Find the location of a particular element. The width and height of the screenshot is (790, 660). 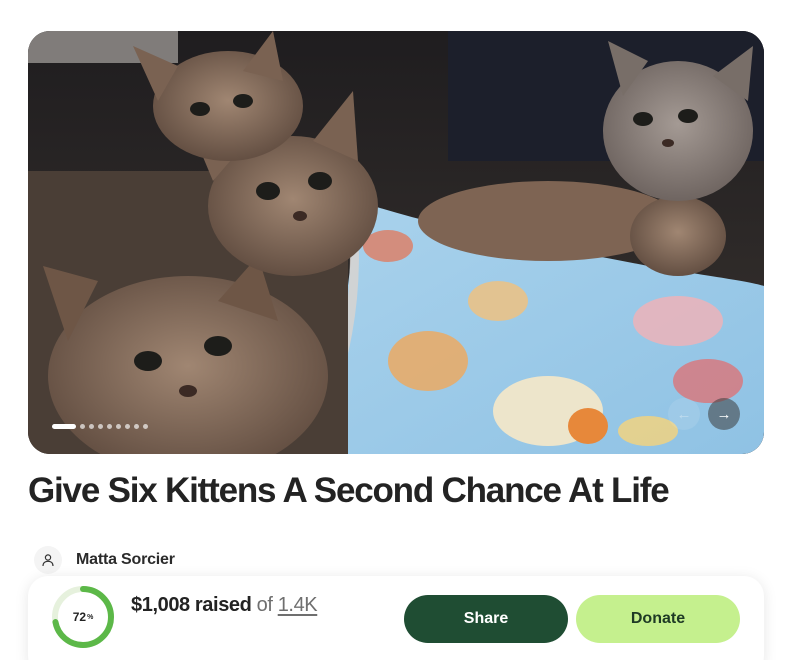

raised-amount: $1,008 raised is located at coordinates (191, 605).